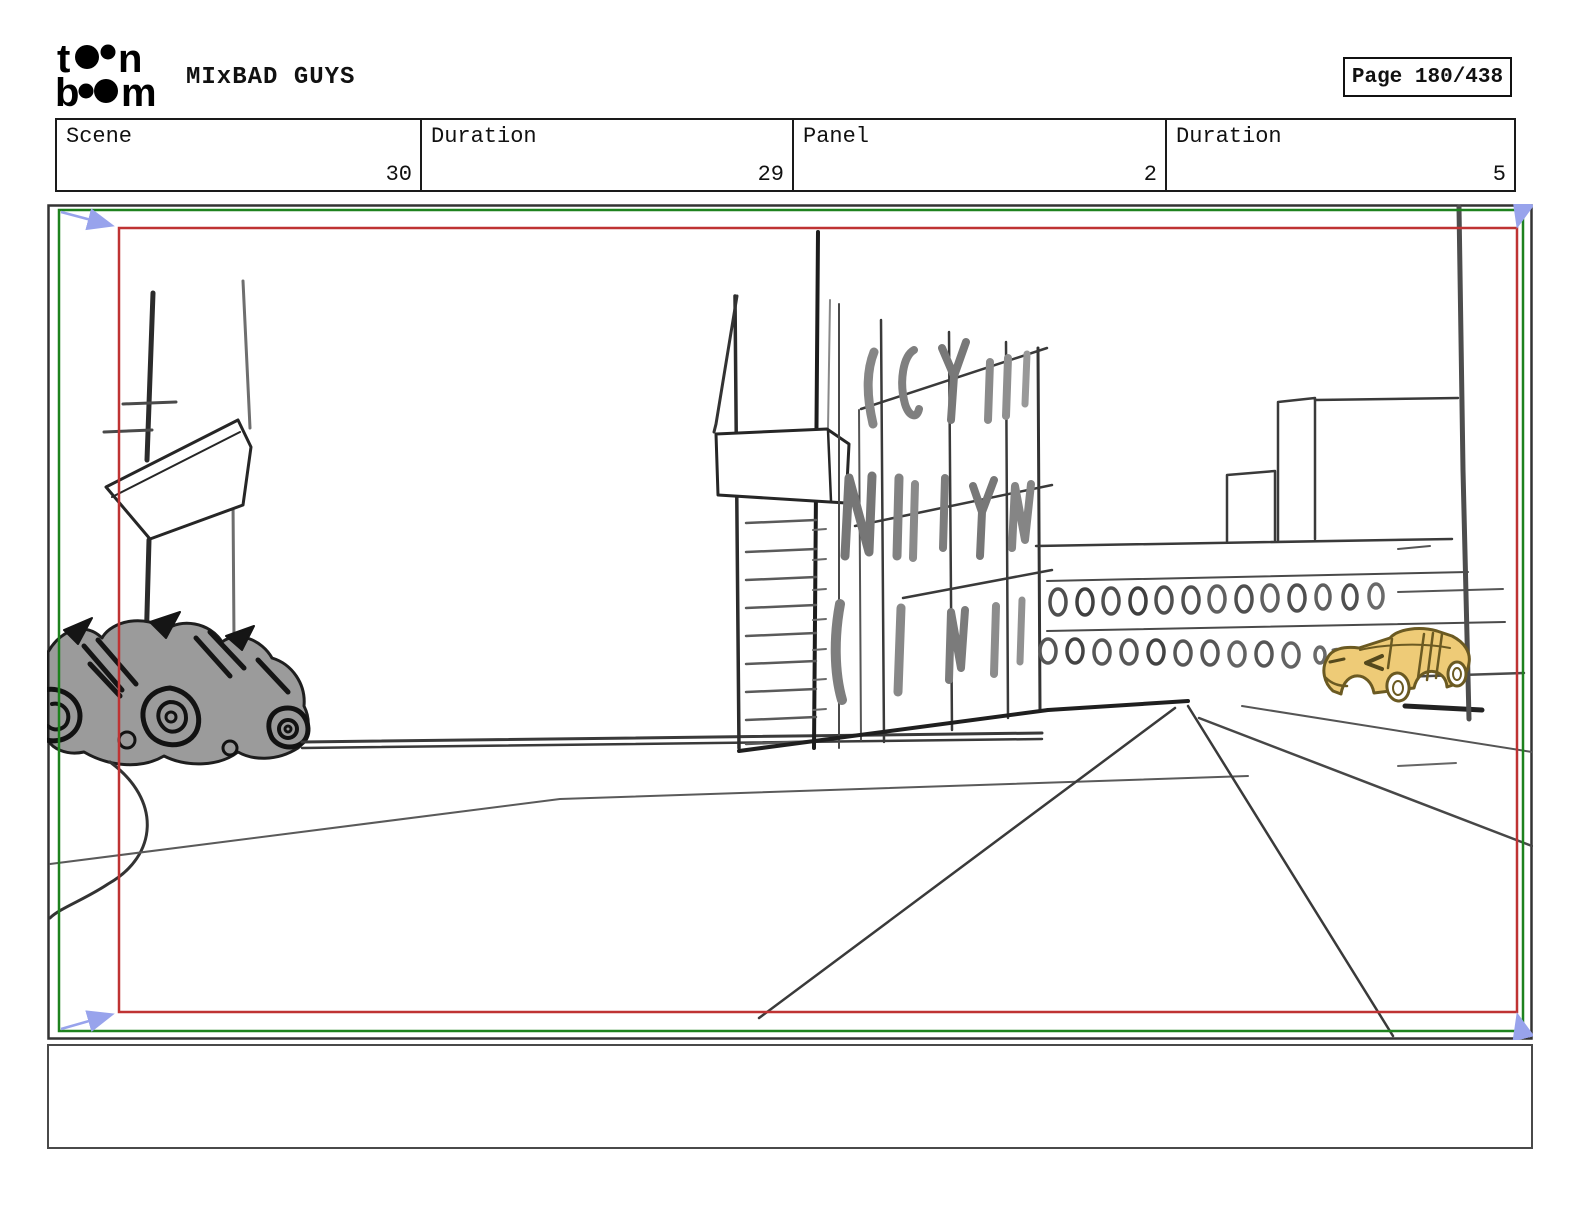 Image resolution: width=1584 pixels, height=1224 pixels. I want to click on panel-label: Panel, so click(836, 136).